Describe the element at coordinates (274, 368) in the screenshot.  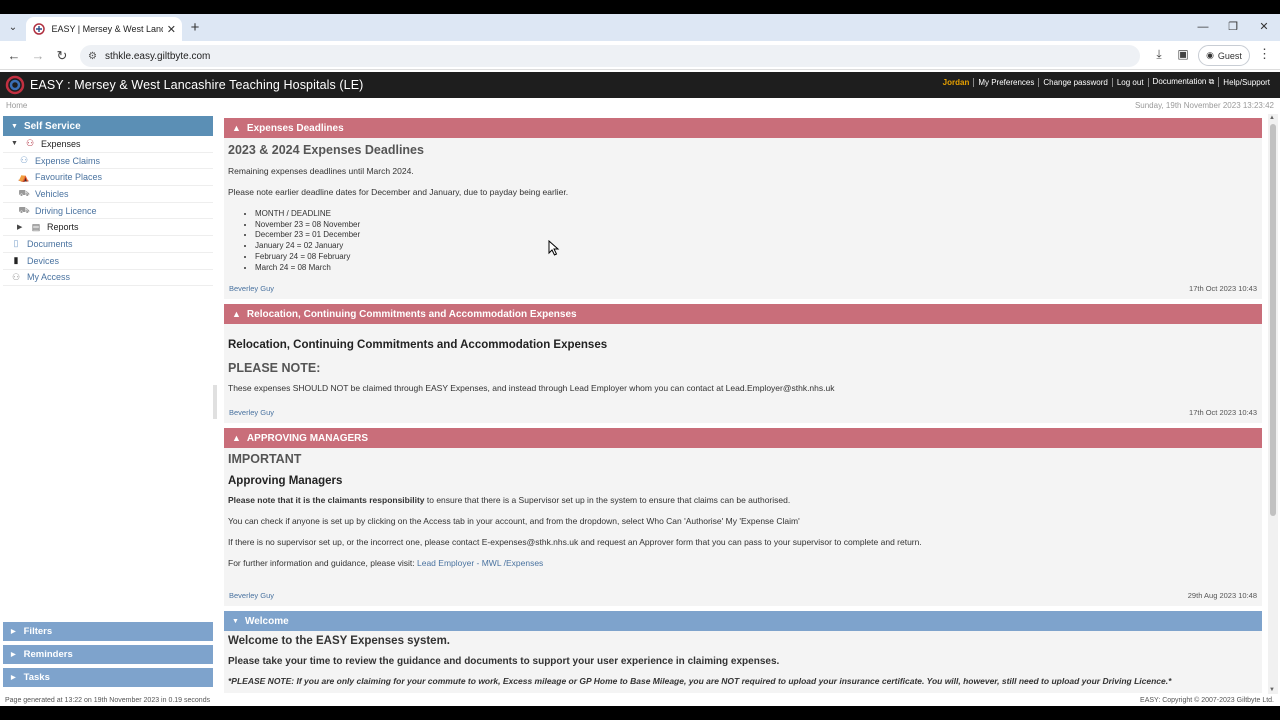
I see `notice-subheading: PLEASE NOTE:` at that location.